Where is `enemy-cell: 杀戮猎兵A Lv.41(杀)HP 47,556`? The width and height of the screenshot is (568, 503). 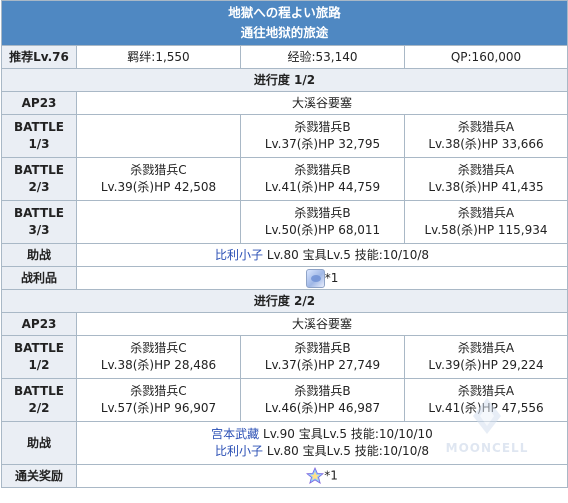 enemy-cell: 杀戮猎兵A Lv.41(杀)HP 47,556 is located at coordinates (485, 400).